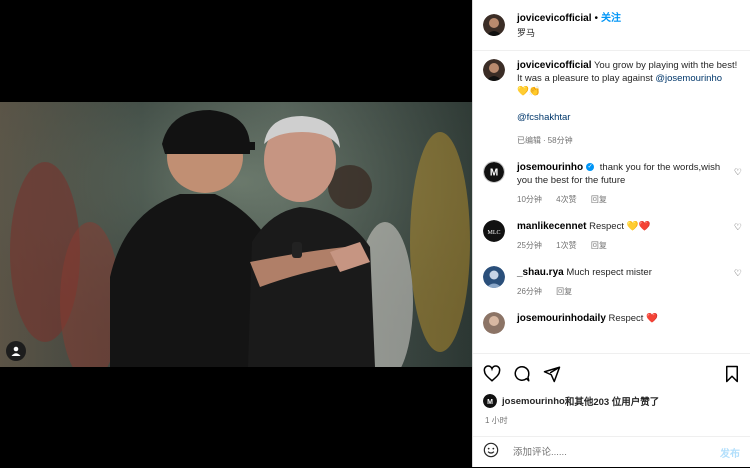  What do you see at coordinates (619, 291) in the screenshot?
I see `comment-meta: 26分钟 回复` at bounding box center [619, 291].